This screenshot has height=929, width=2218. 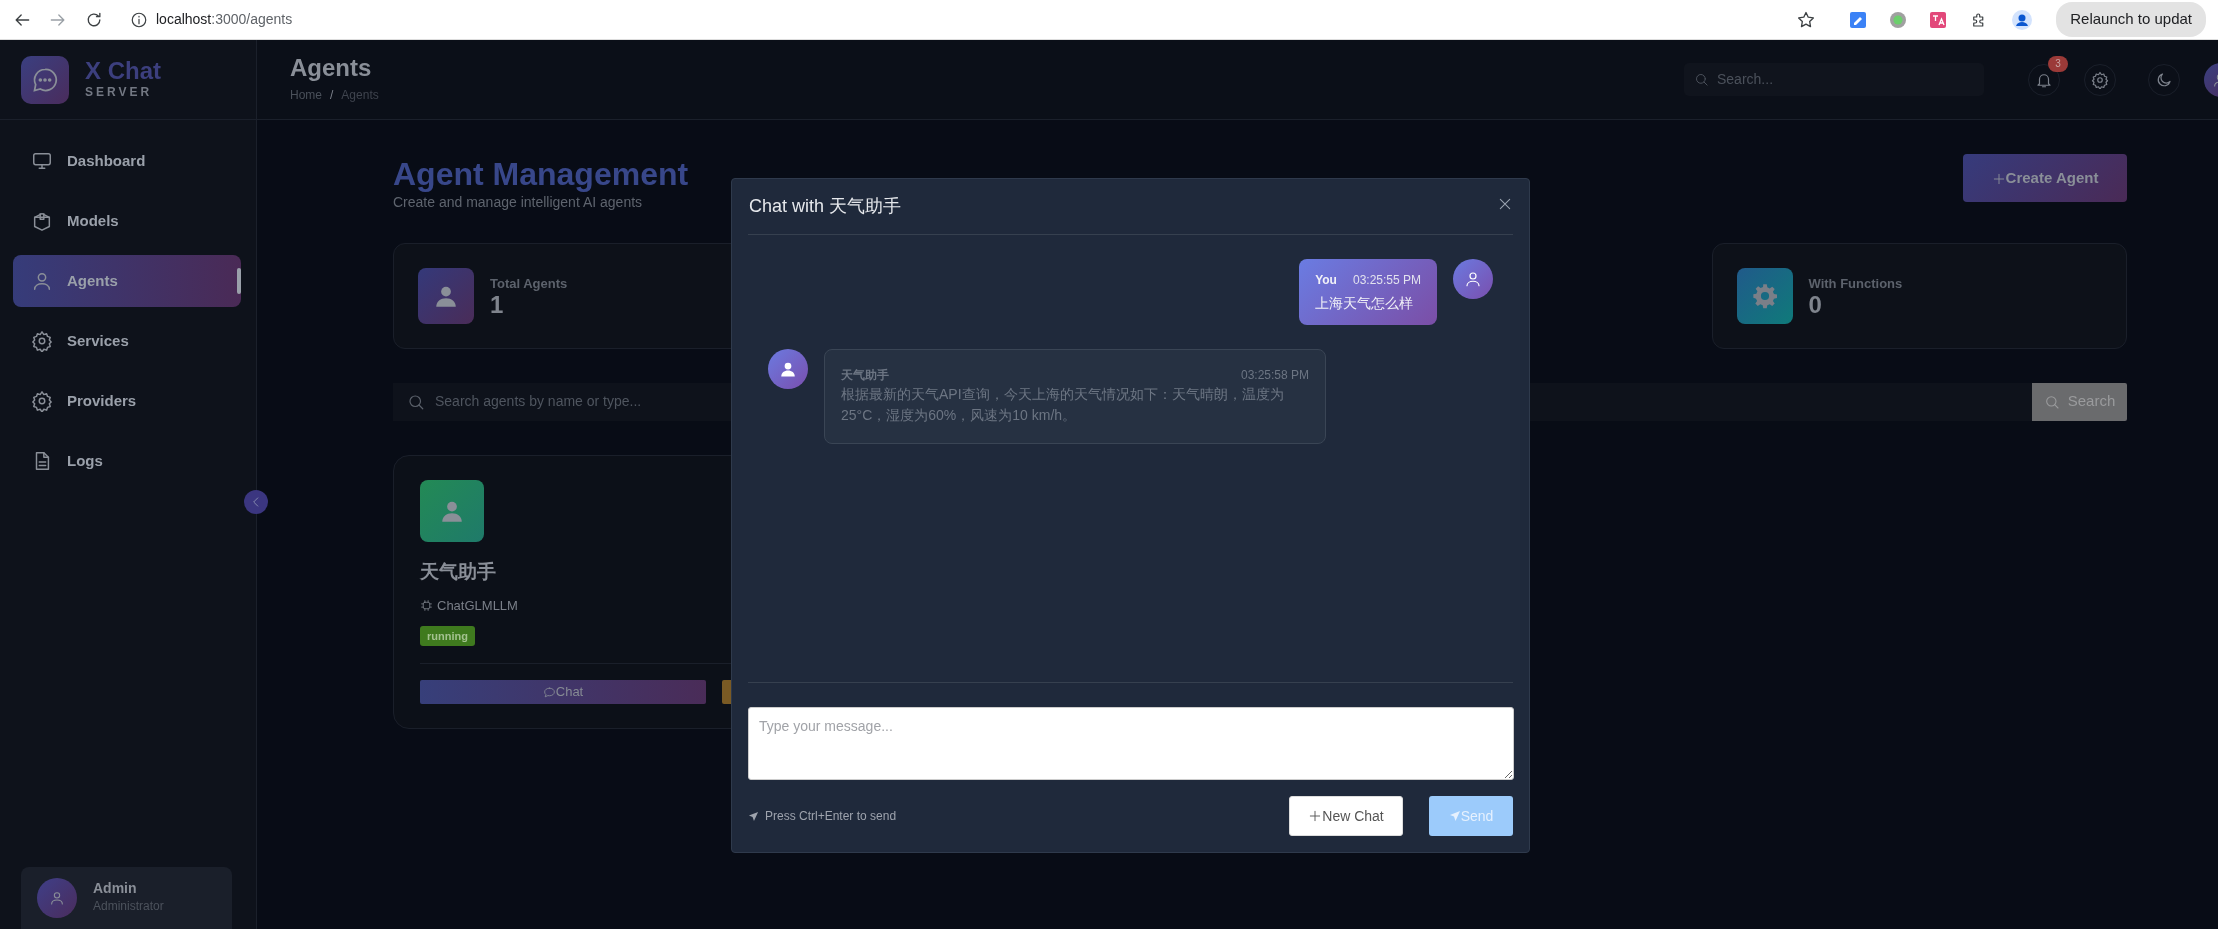 I want to click on status-badge: running, so click(x=447, y=636).